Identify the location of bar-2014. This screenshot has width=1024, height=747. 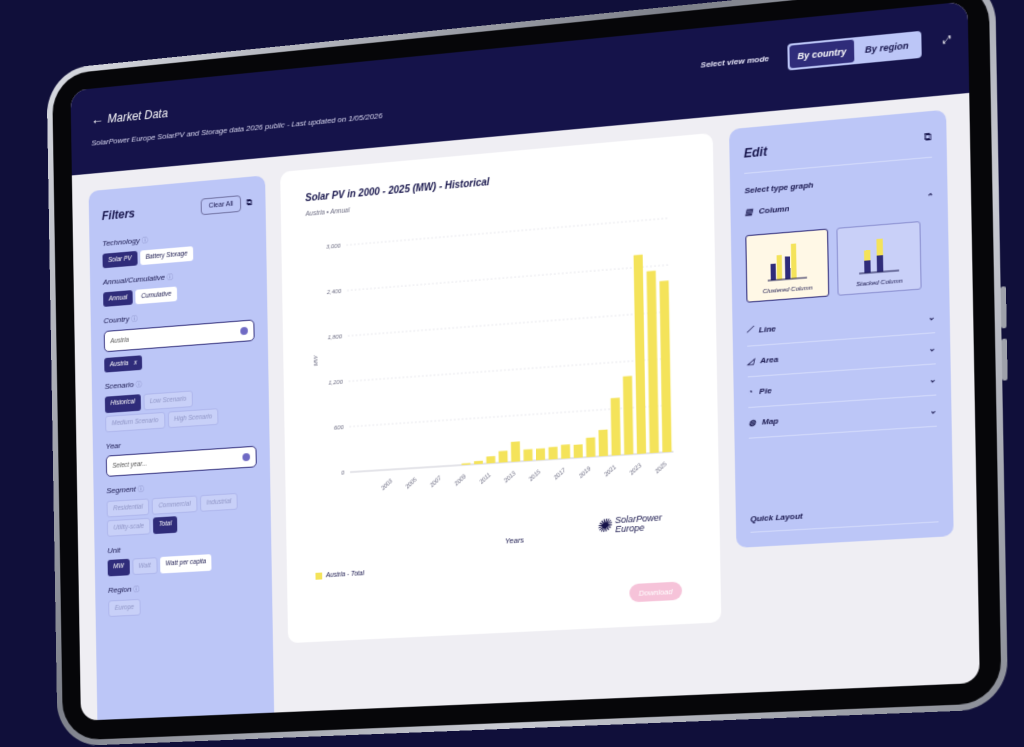
(528, 455).